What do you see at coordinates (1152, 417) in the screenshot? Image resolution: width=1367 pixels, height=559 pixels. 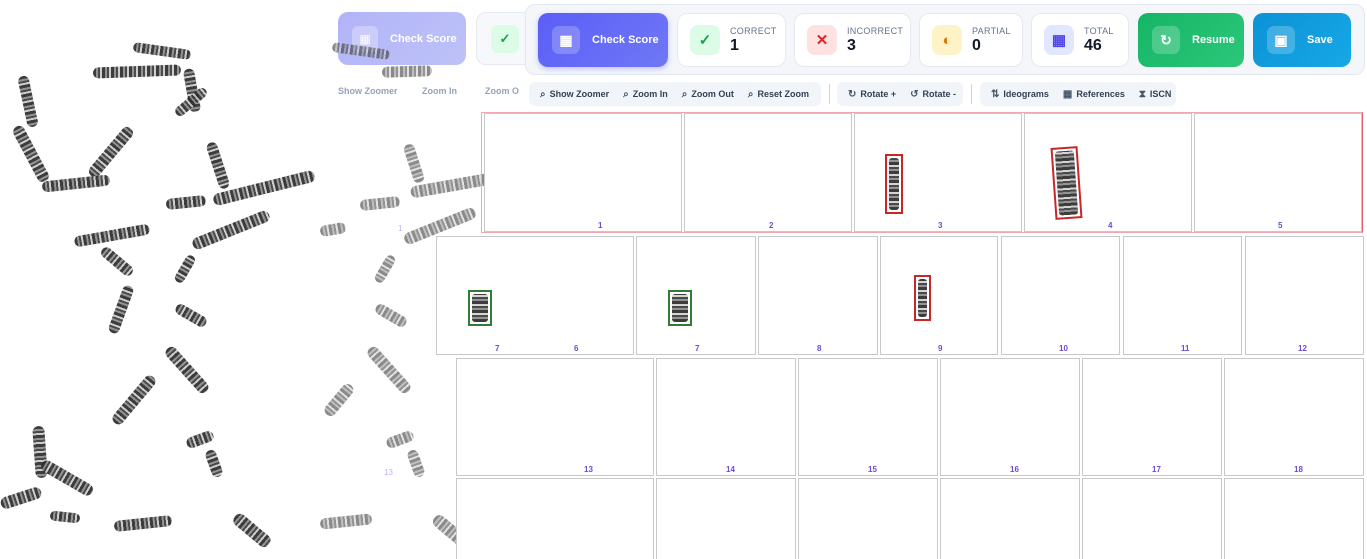 I see `karyotype-cell-17: 17` at bounding box center [1152, 417].